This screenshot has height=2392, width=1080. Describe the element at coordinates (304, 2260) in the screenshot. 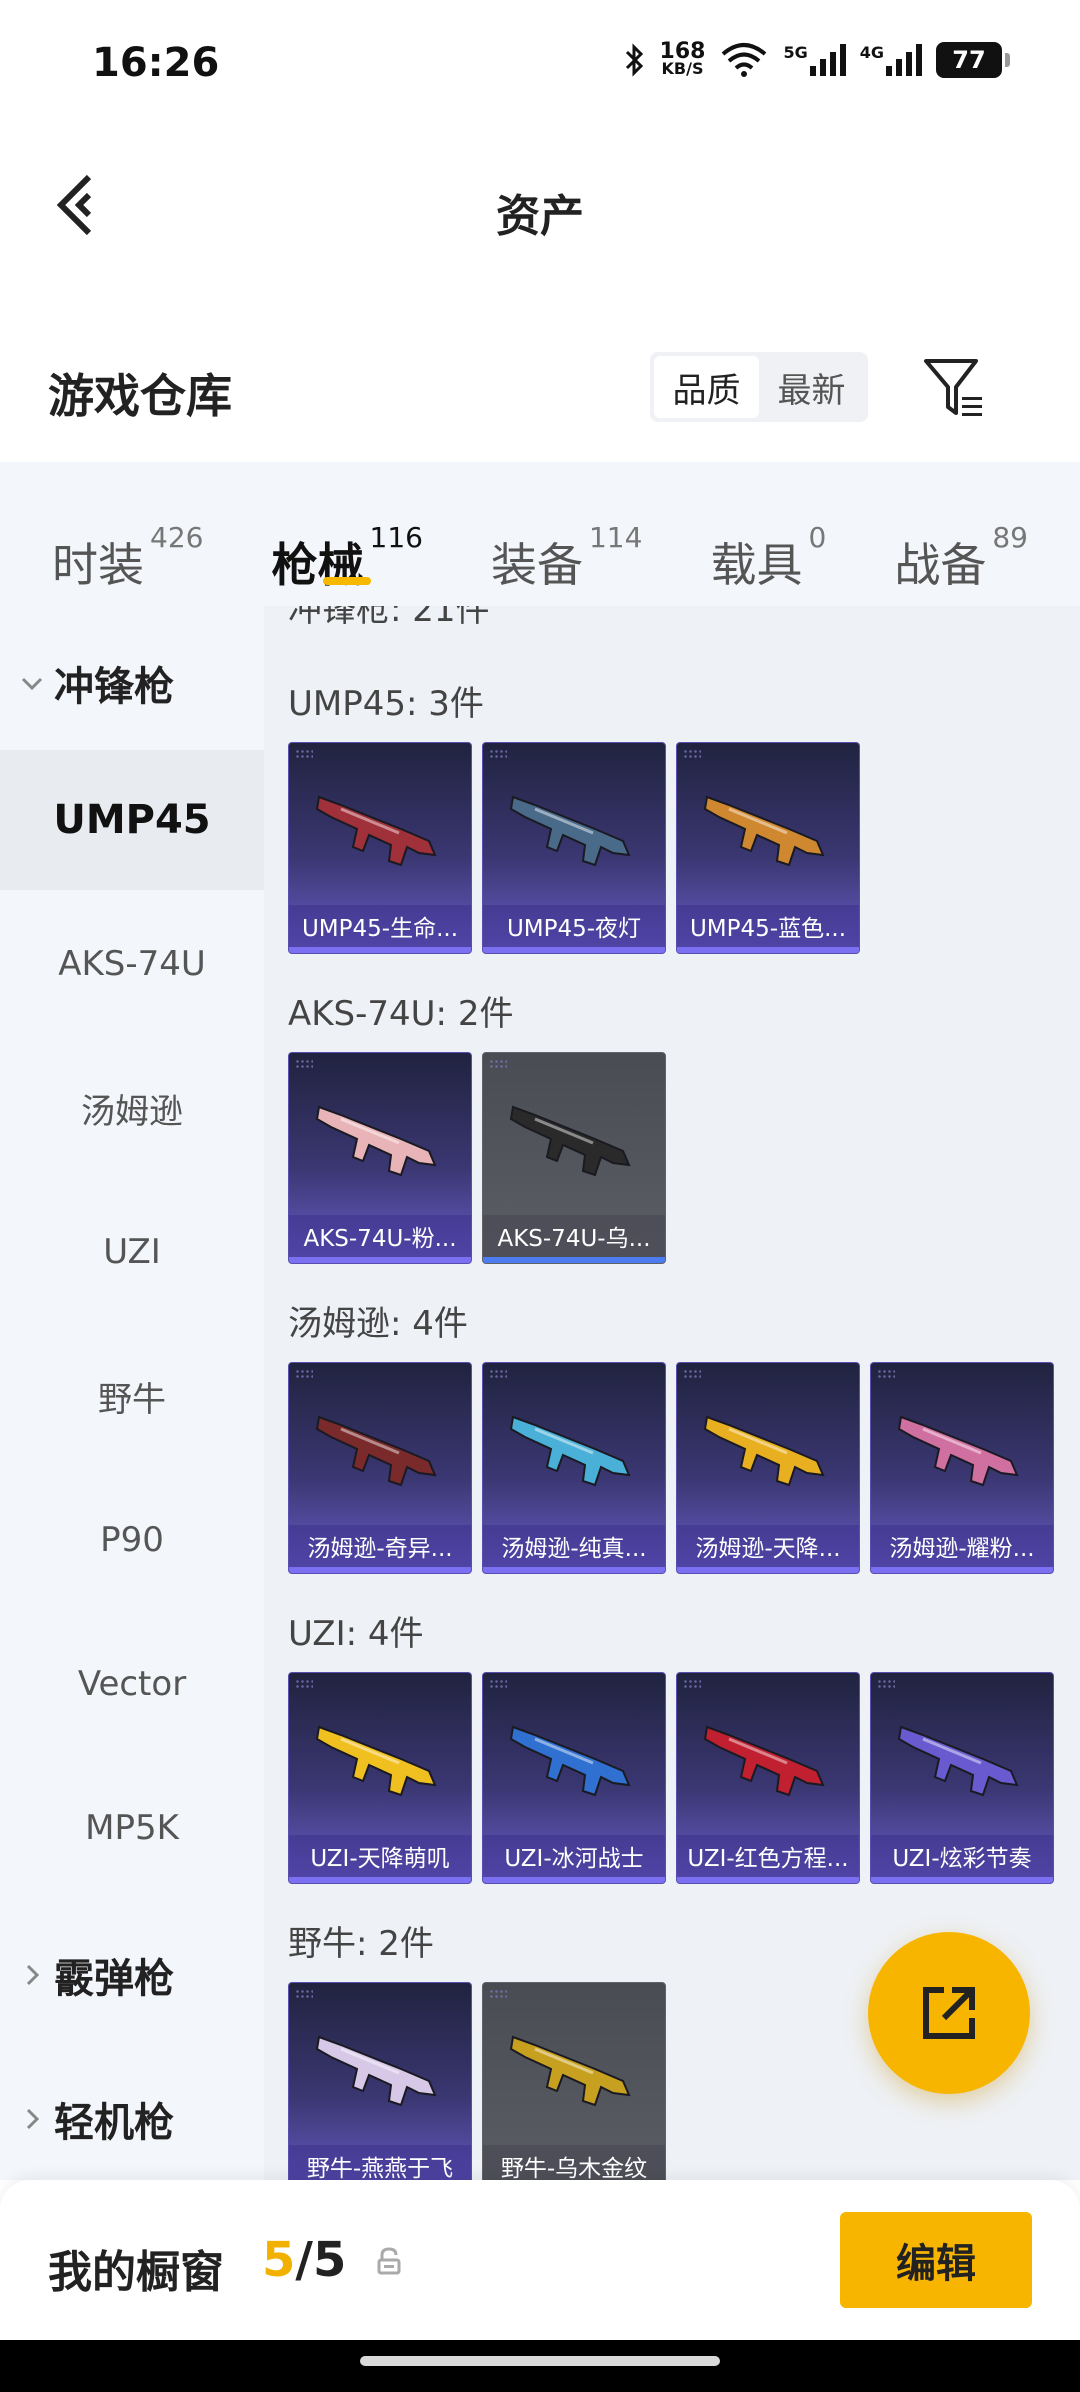

I see `showcase-count: 5/5` at that location.